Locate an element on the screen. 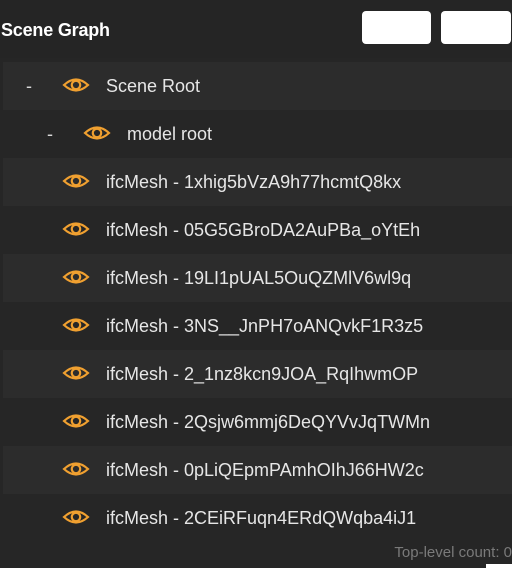 This screenshot has width=512, height=568. tree-node-label: ifcMesh - 2Qsjw6mmj6DeQYVvJqTWMn is located at coordinates (268, 422).